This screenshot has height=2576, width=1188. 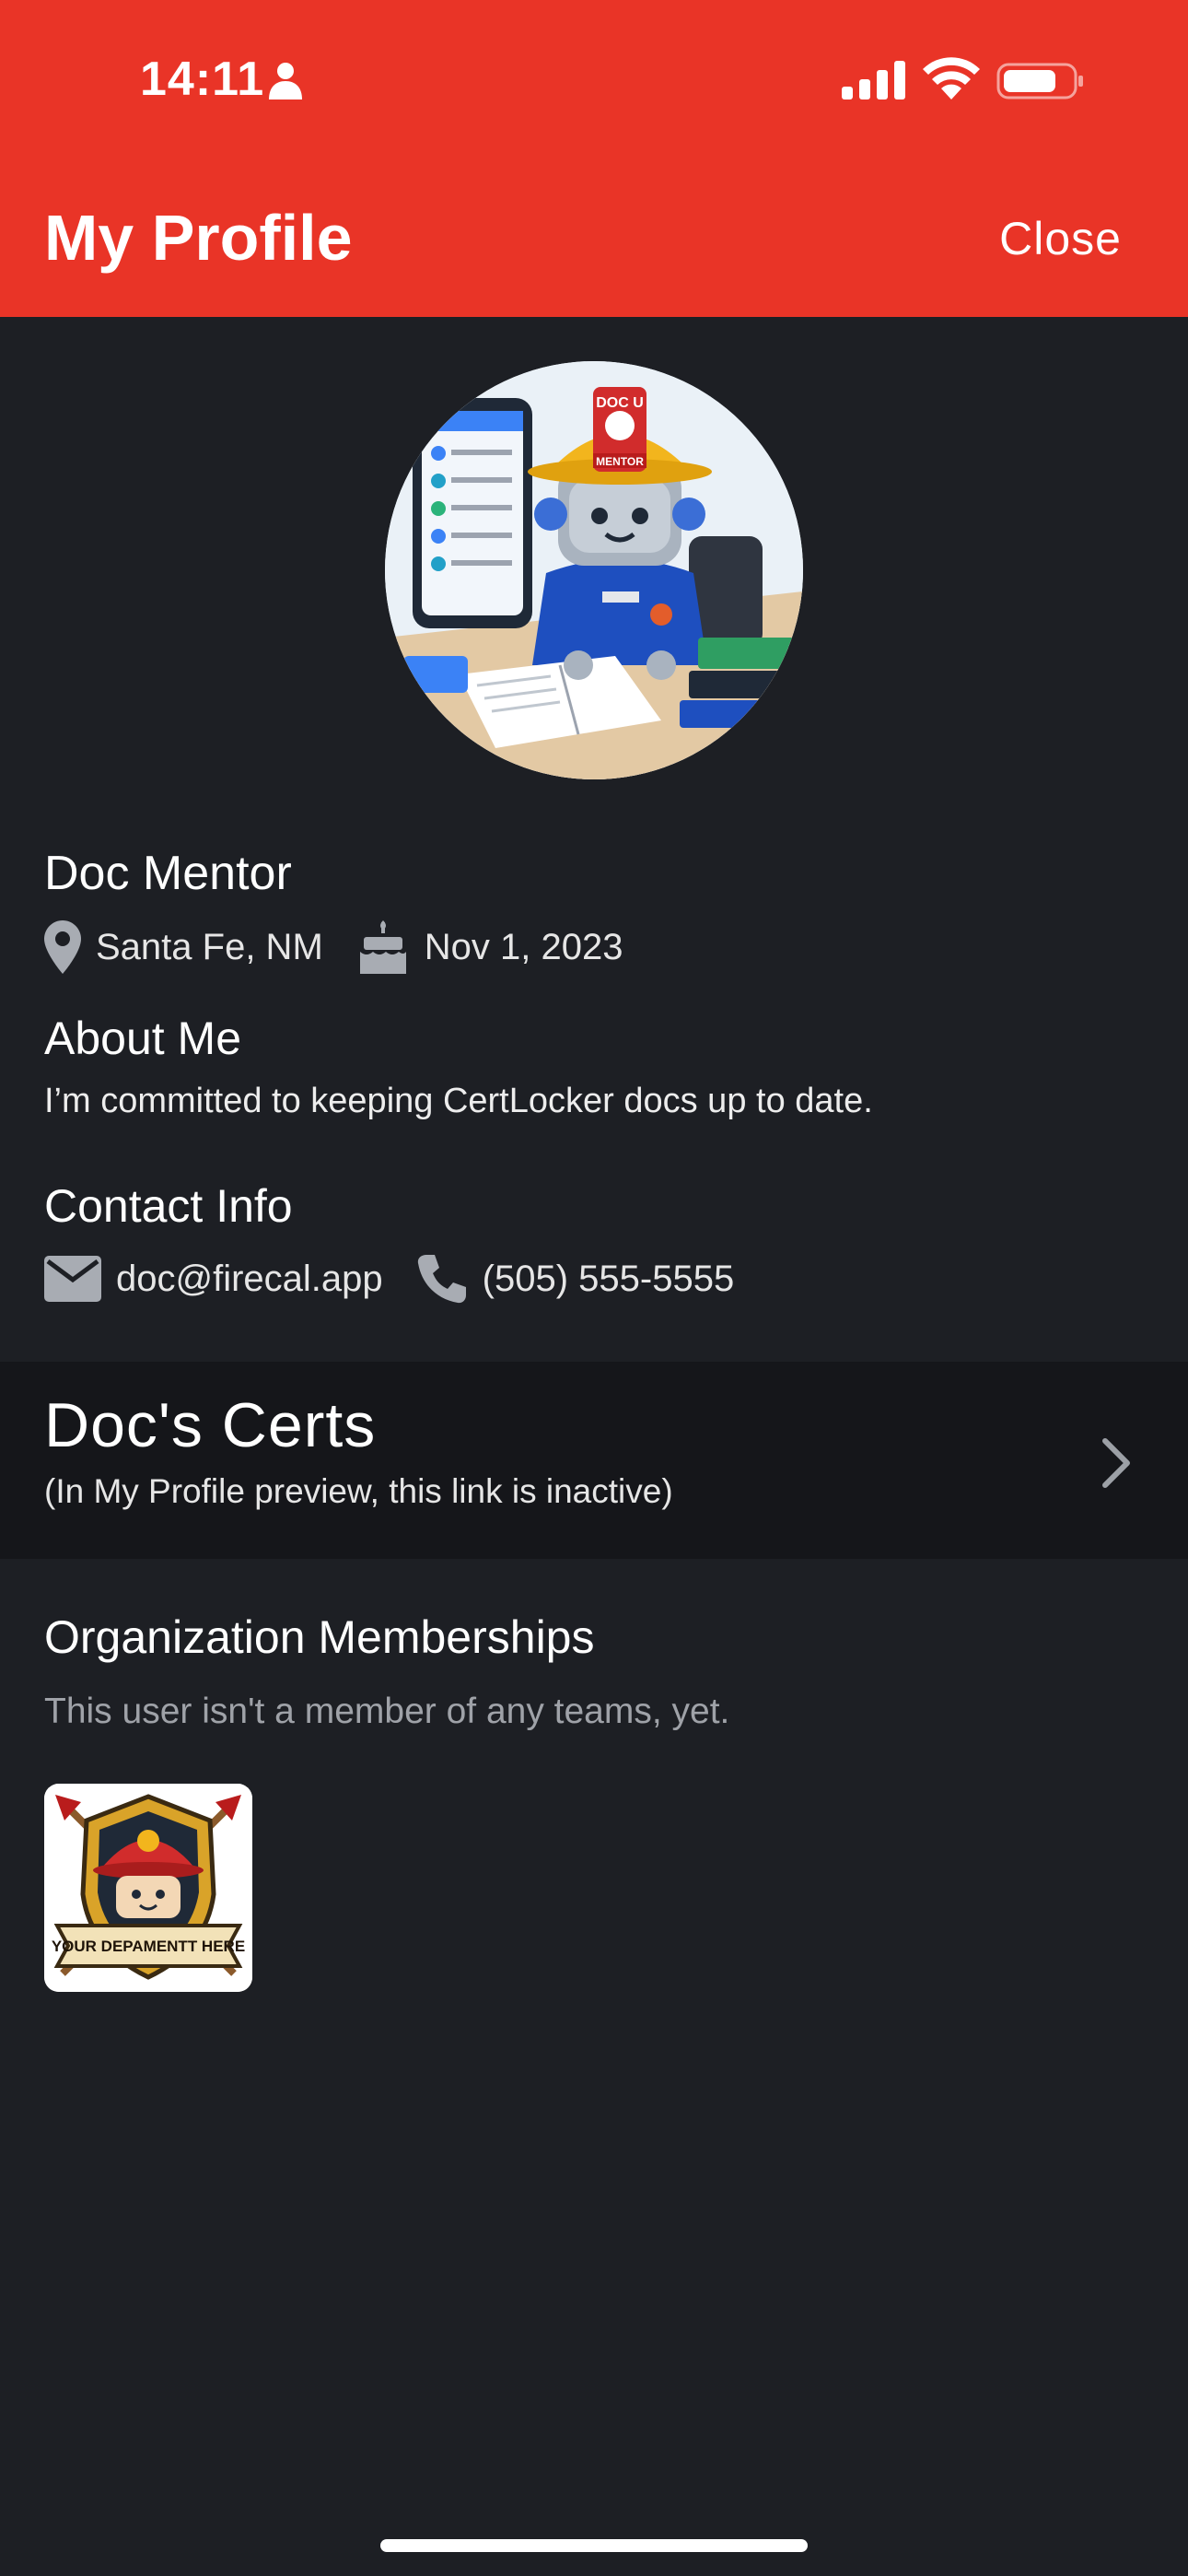 What do you see at coordinates (63, 947) in the screenshot?
I see `map-pin-icon` at bounding box center [63, 947].